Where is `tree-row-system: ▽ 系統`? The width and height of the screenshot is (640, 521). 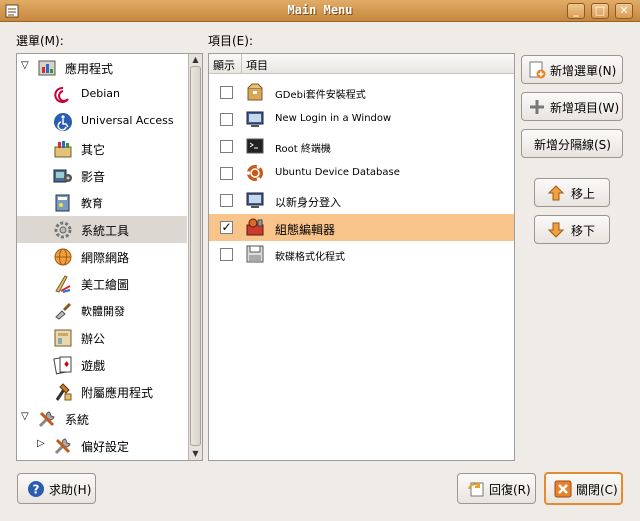 tree-row-system: ▽ 系統 is located at coordinates (102, 418).